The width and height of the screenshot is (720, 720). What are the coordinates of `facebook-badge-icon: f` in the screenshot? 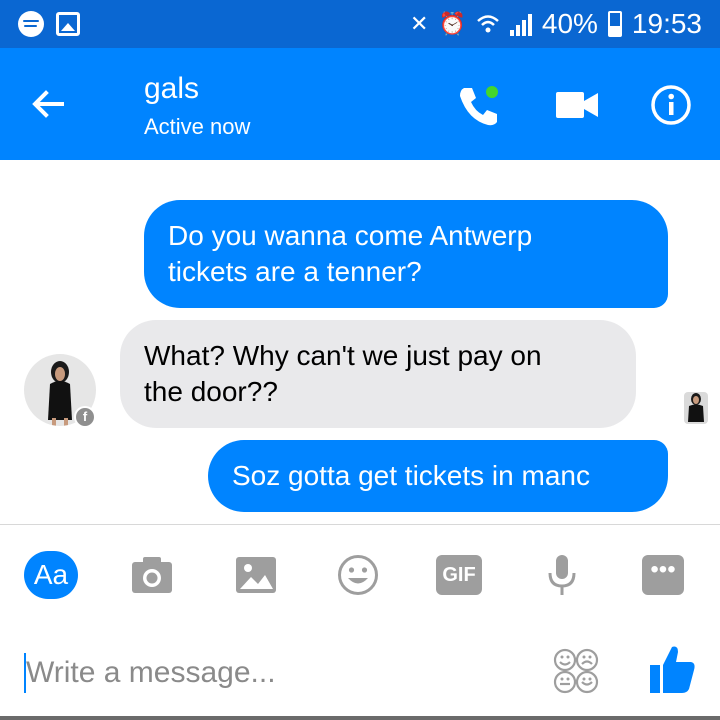 It's located at (85, 417).